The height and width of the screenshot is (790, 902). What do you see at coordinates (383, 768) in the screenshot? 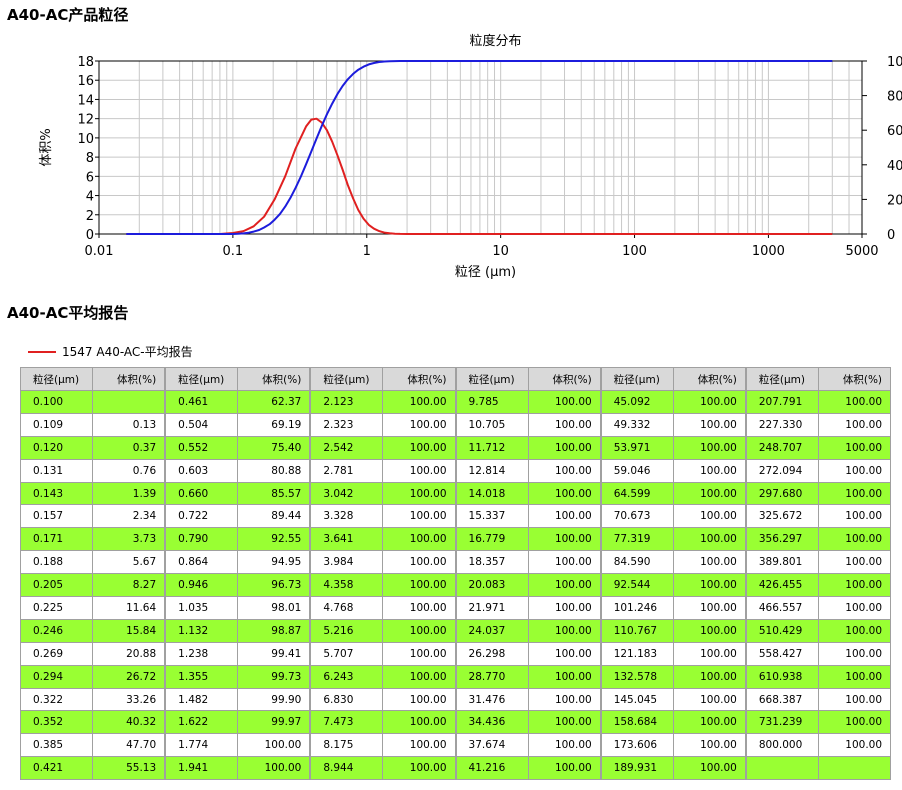
I see `table-row: 8.944 100.00` at bounding box center [383, 768].